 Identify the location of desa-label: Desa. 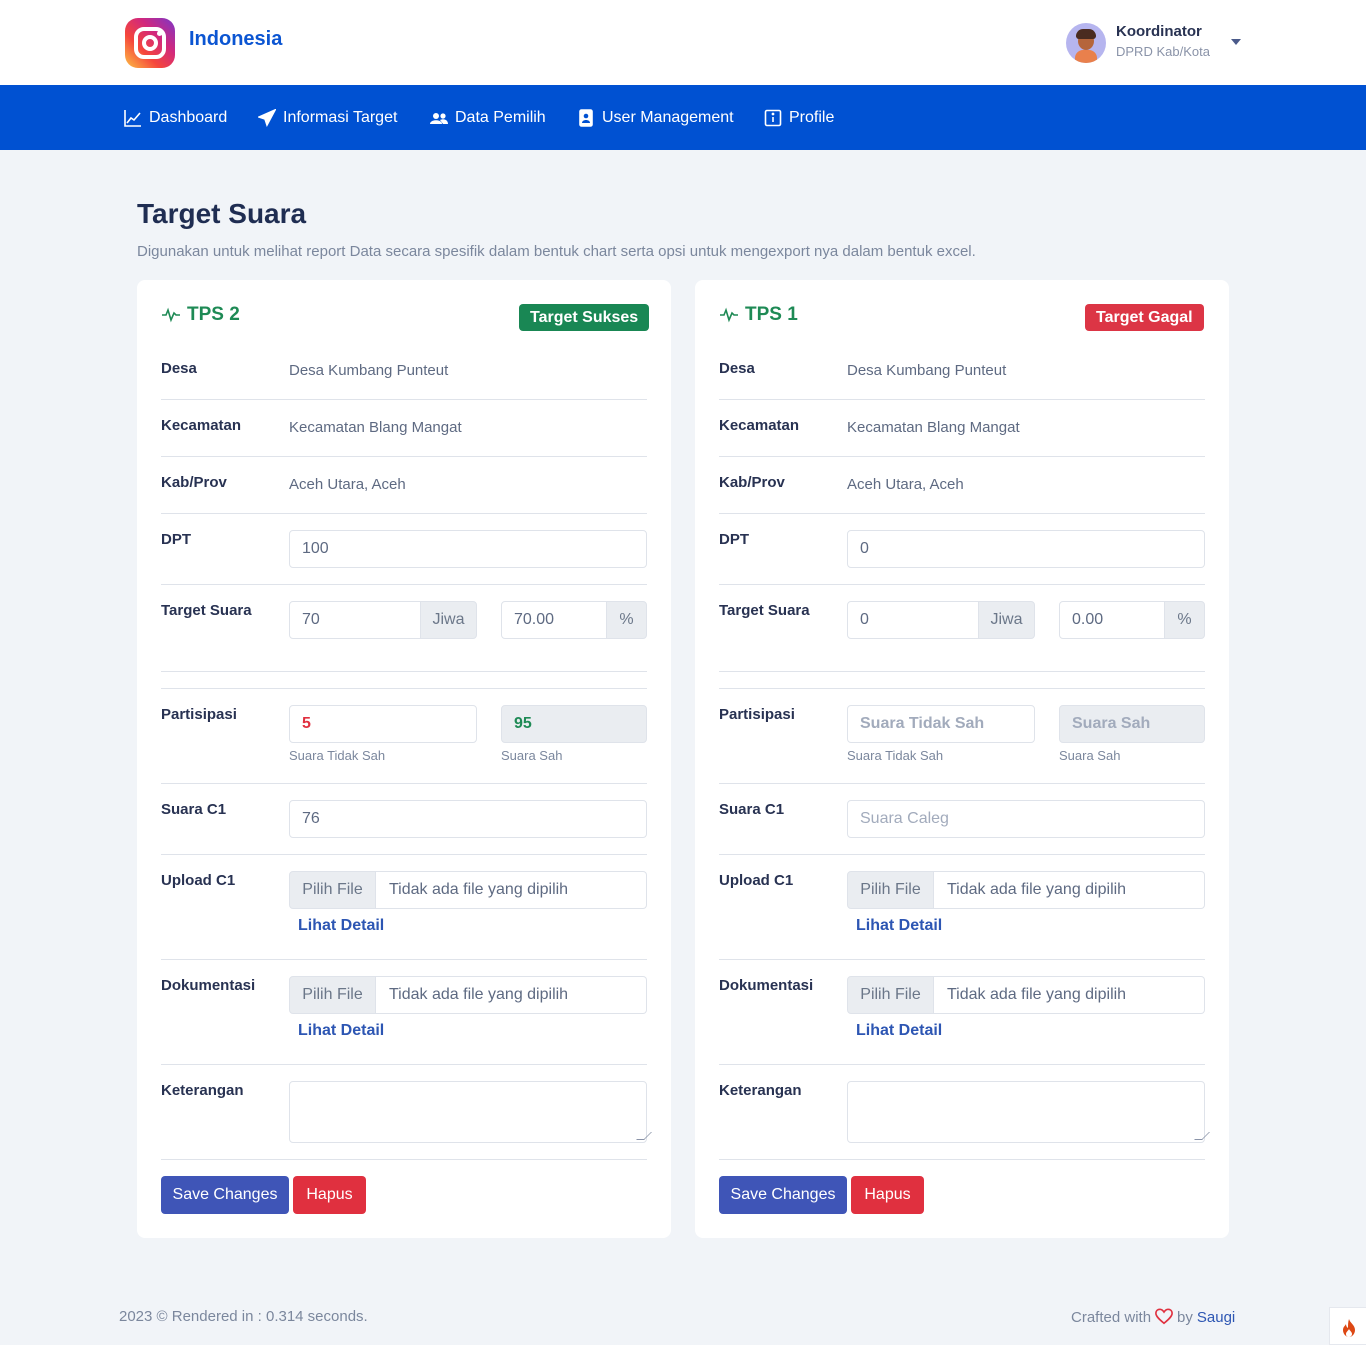
(179, 368).